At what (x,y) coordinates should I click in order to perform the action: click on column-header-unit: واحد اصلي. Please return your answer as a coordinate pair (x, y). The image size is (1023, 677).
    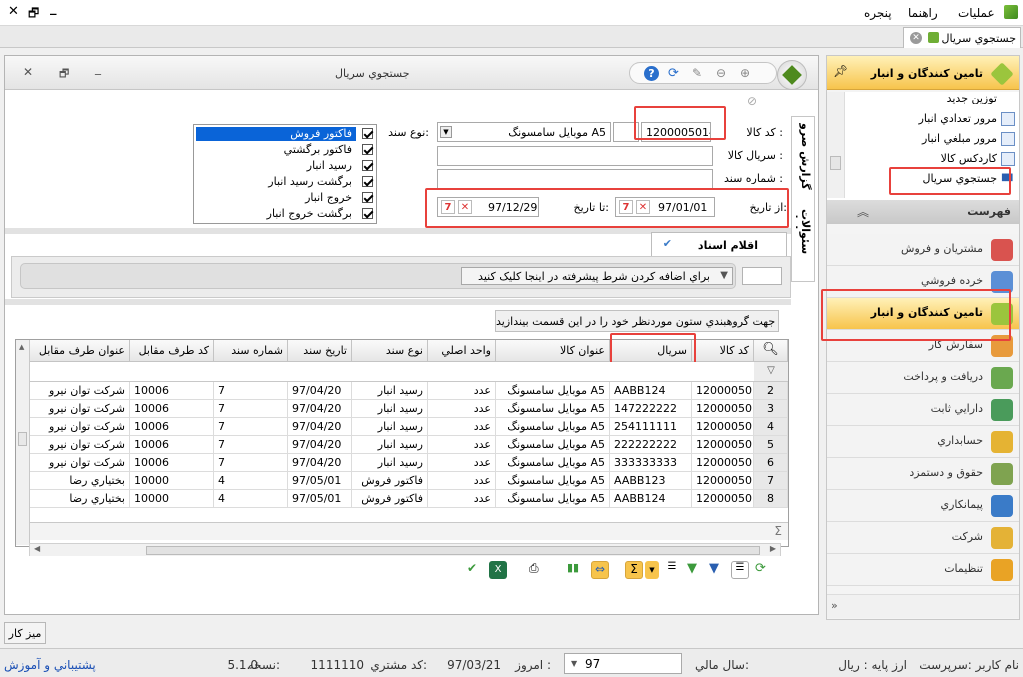
    Looking at the image, I should click on (462, 351).